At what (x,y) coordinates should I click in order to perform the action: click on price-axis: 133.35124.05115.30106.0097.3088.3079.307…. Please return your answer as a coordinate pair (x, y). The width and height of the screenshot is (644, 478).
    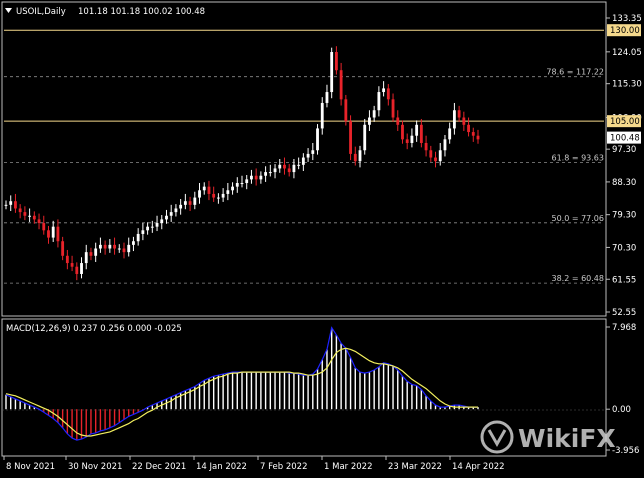
    Looking at the image, I should click on (624, 166).